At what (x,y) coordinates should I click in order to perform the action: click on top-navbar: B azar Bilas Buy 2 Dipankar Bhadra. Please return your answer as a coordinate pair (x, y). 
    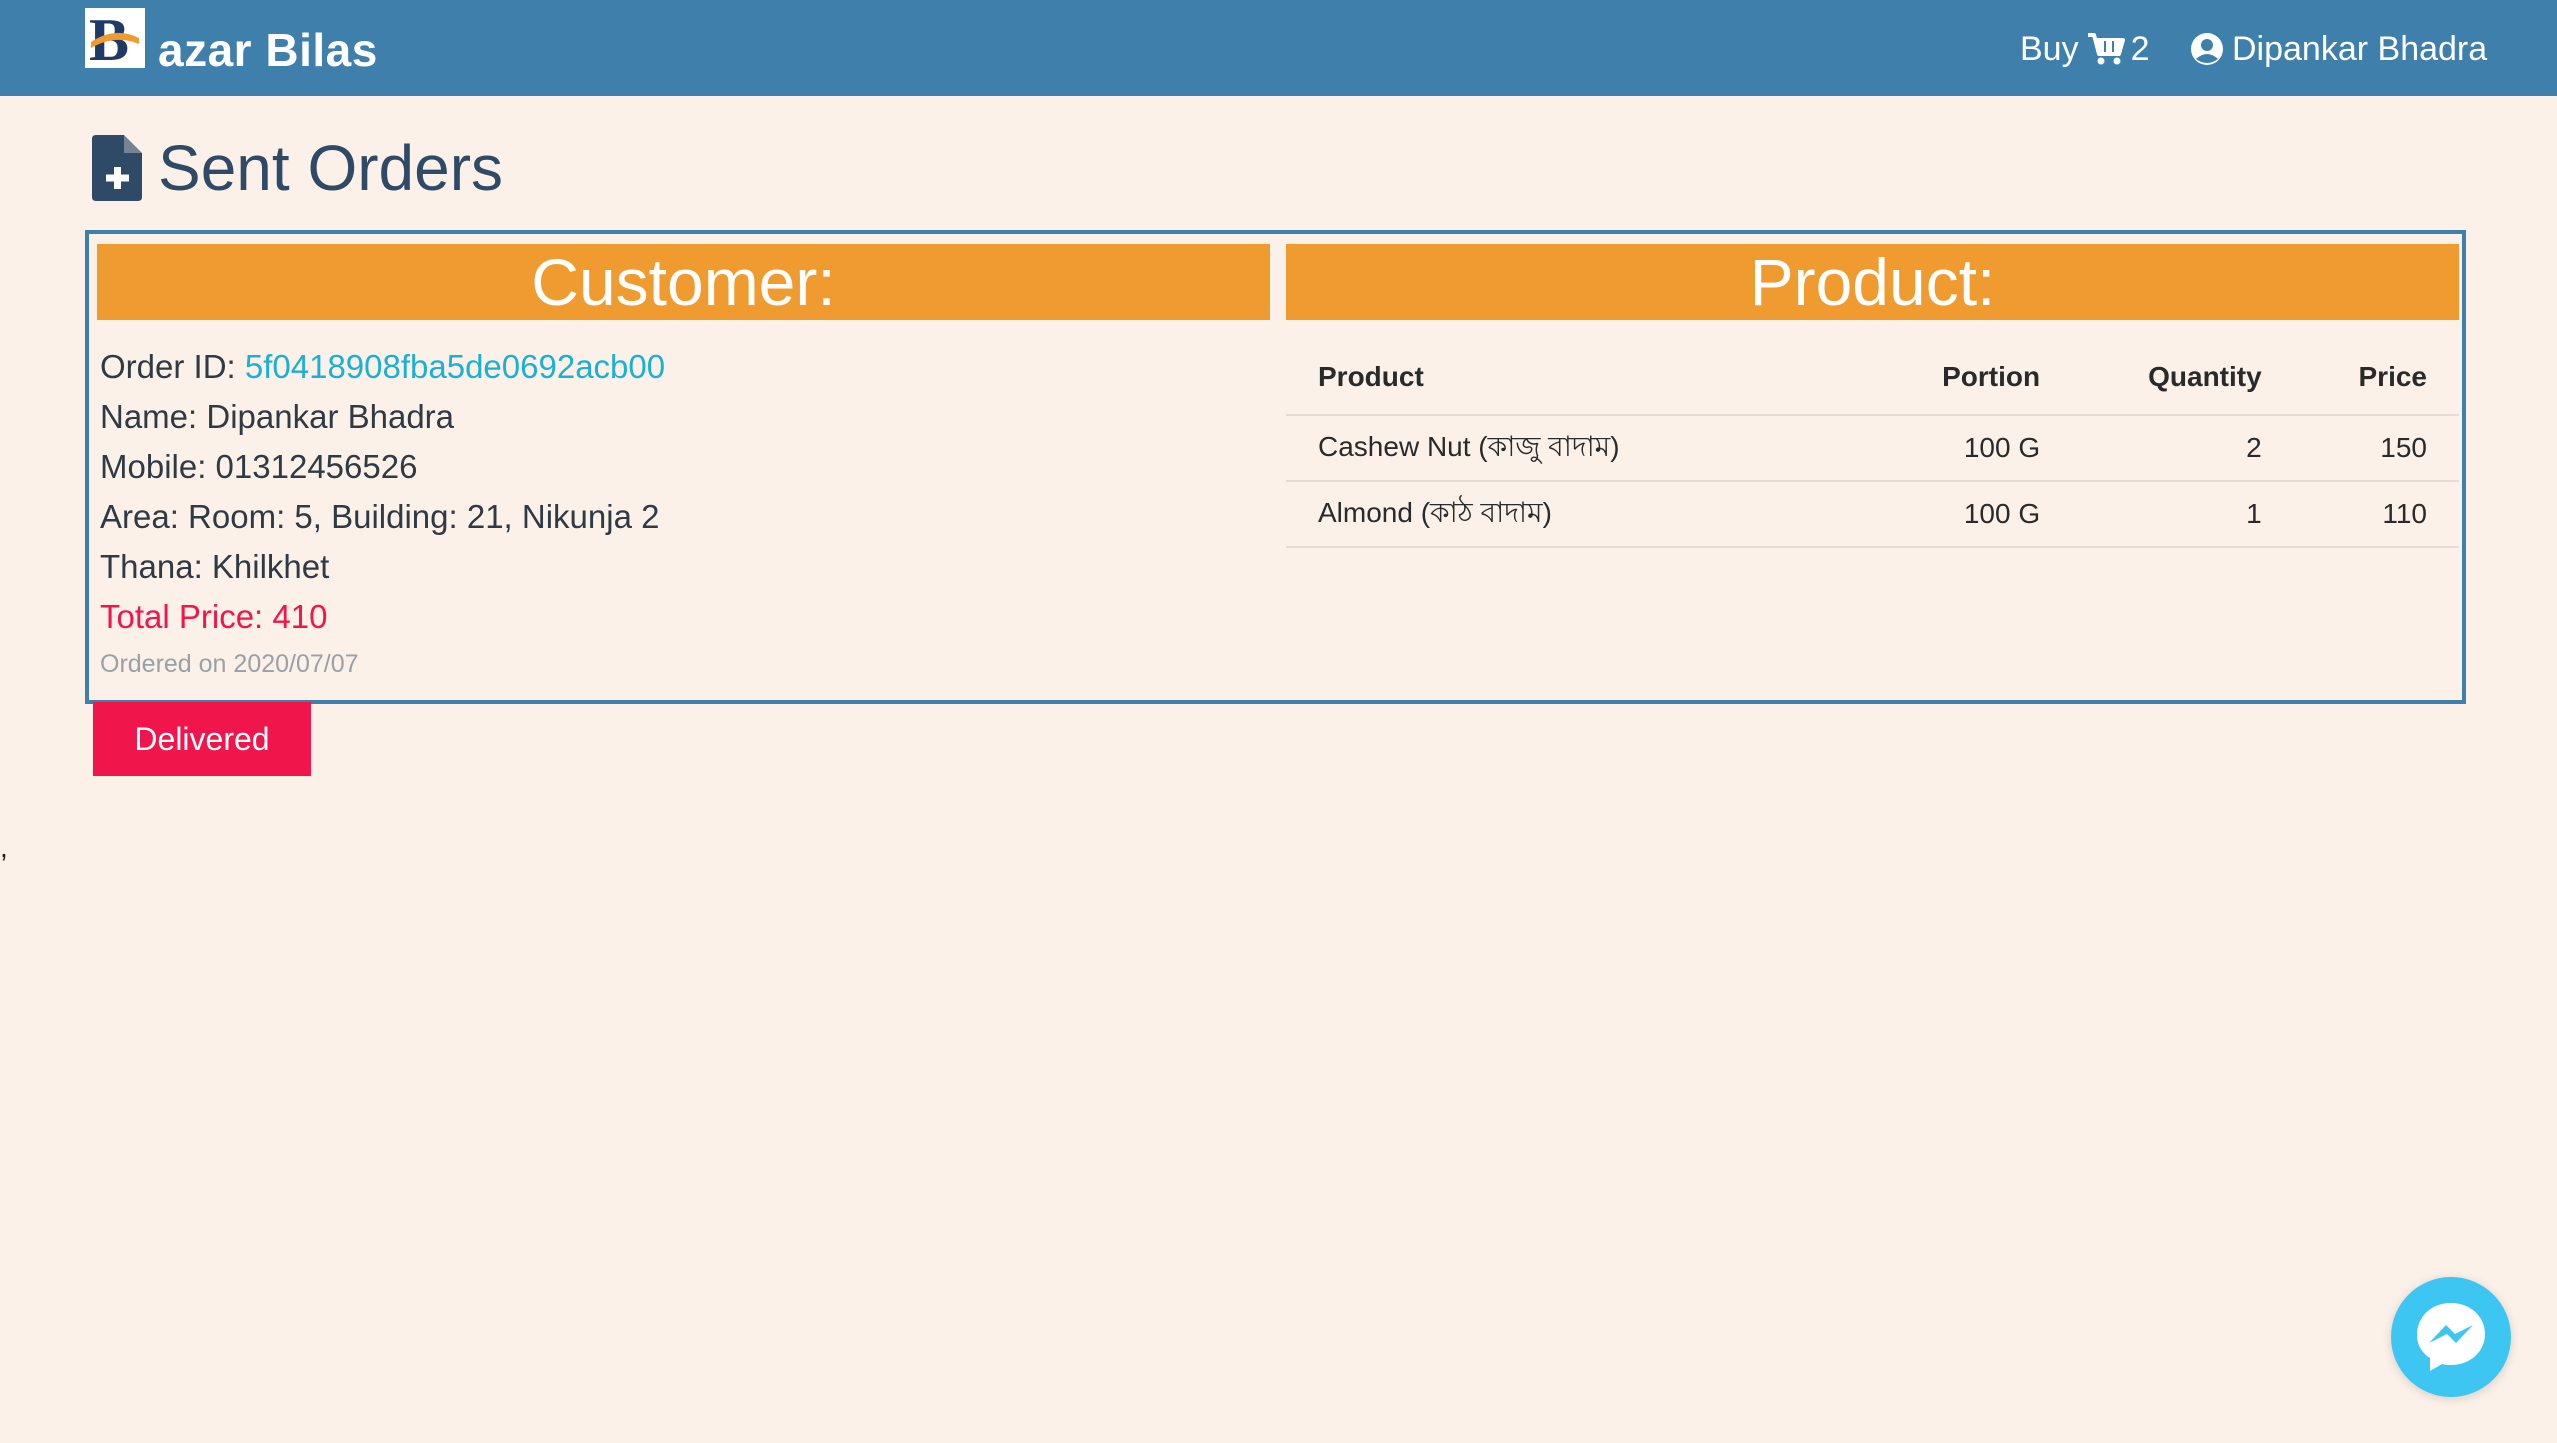
    Looking at the image, I should click on (1278, 48).